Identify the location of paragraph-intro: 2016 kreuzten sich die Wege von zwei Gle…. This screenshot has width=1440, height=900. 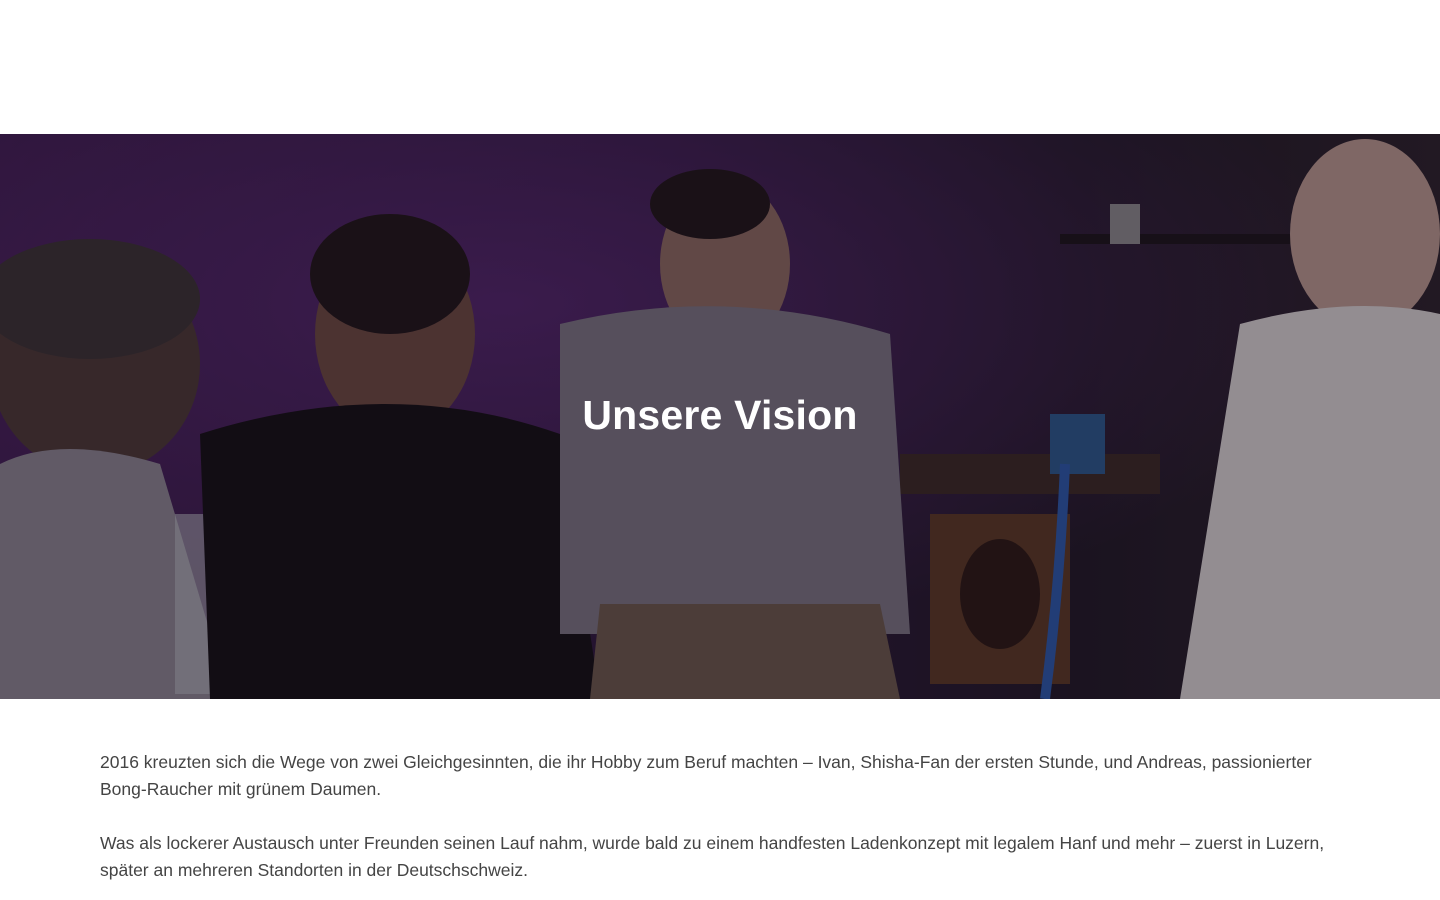
(706, 775).